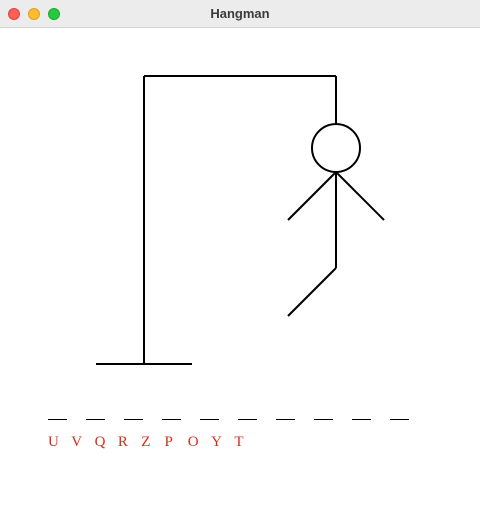 This screenshot has width=480, height=508. What do you see at coordinates (239, 442) in the screenshot?
I see `wrong-guess-letter: T` at bounding box center [239, 442].